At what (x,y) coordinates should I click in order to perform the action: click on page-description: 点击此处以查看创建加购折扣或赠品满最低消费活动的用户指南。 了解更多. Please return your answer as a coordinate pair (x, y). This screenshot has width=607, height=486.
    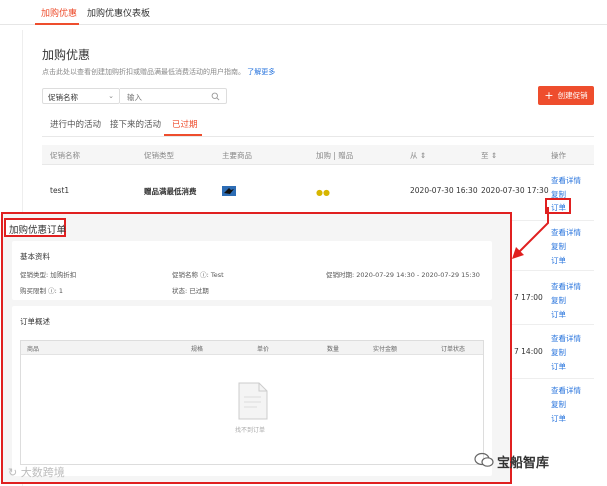
    Looking at the image, I should click on (159, 72).